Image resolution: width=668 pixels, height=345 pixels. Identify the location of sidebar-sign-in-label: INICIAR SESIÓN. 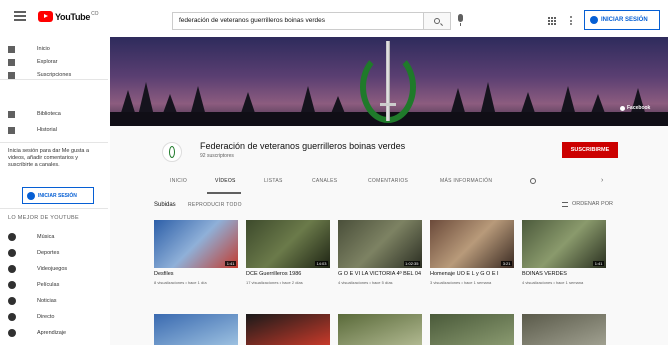
(57, 195).